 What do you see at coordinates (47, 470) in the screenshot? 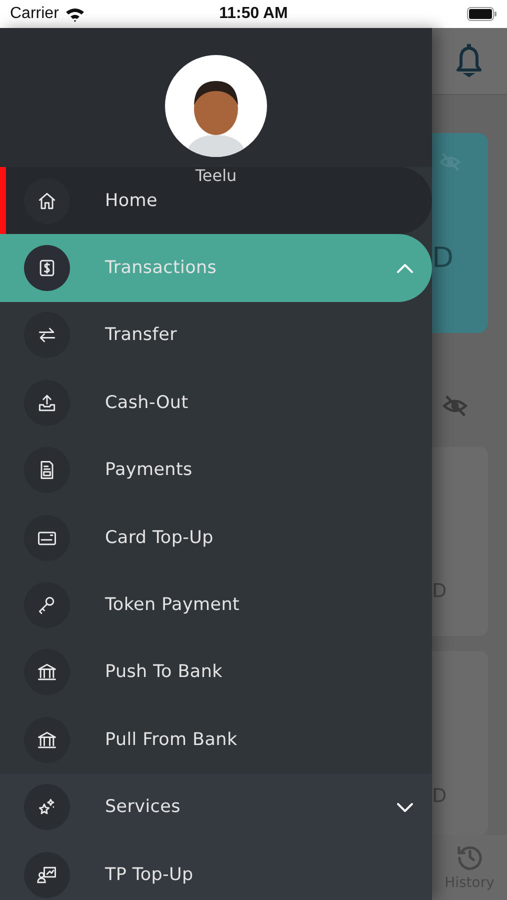
I see `document-icon` at bounding box center [47, 470].